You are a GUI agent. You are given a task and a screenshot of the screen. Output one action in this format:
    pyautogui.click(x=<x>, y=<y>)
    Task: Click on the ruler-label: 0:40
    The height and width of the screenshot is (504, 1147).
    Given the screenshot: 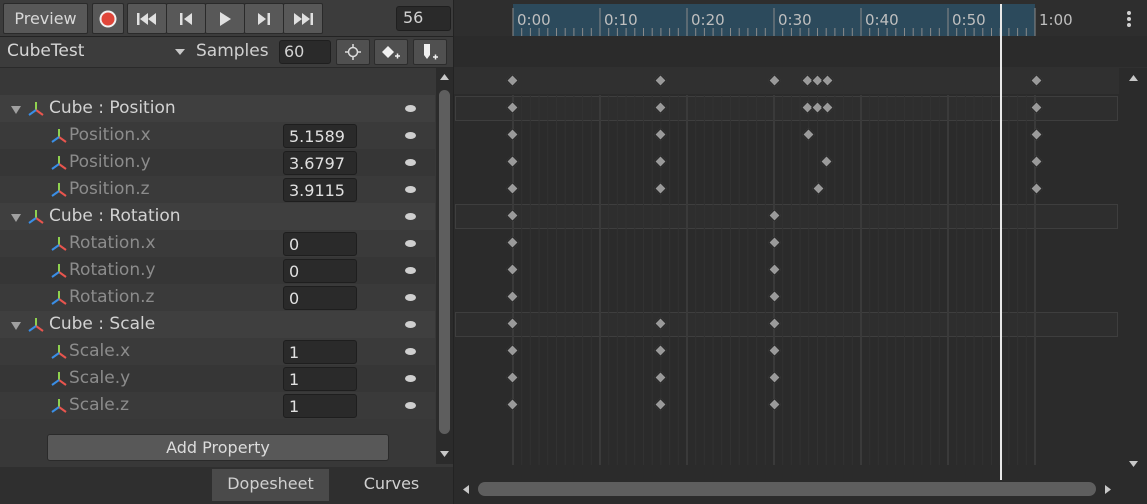 What is the action you would take?
    pyautogui.click(x=882, y=20)
    